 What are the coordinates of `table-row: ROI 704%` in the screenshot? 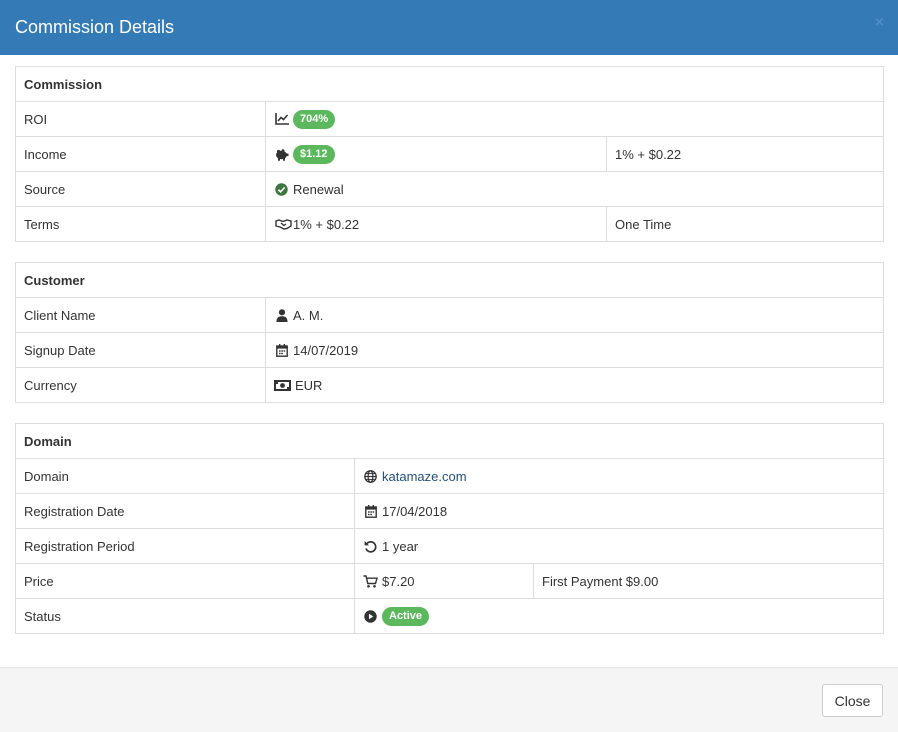 It's located at (449, 119).